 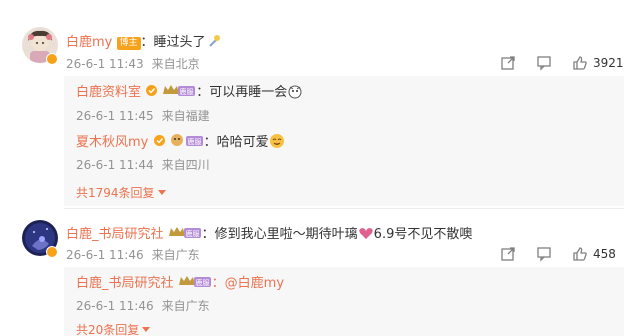 I want to click on reply-location: 来自四川, so click(x=185, y=165).